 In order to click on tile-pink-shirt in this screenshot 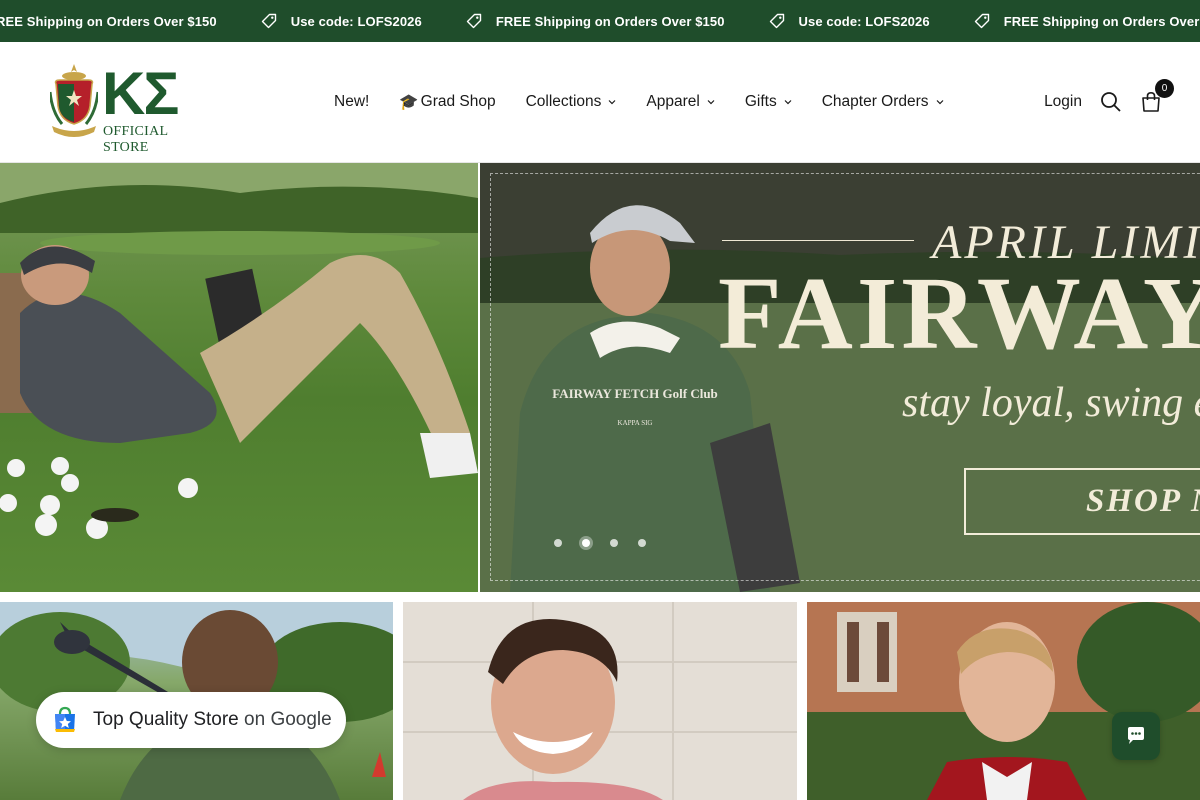, I will do `click(600, 701)`.